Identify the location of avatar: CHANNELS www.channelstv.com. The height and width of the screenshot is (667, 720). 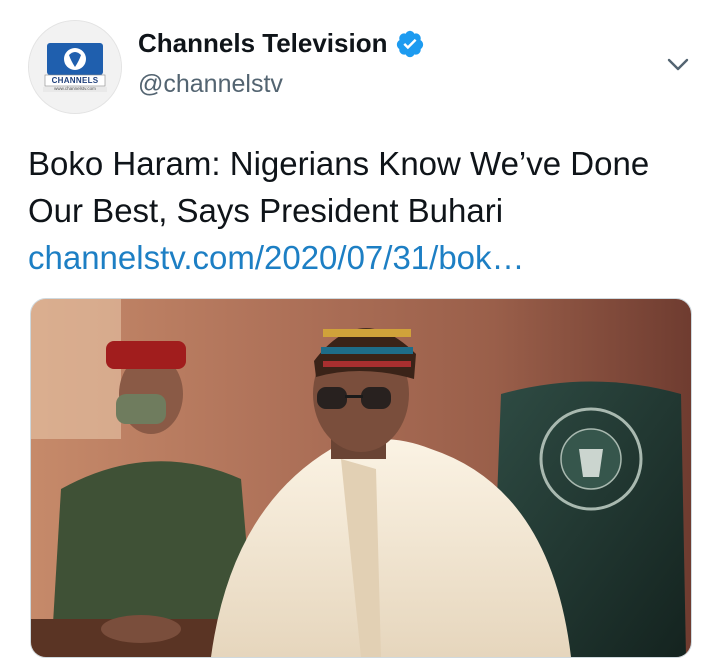
(75, 67).